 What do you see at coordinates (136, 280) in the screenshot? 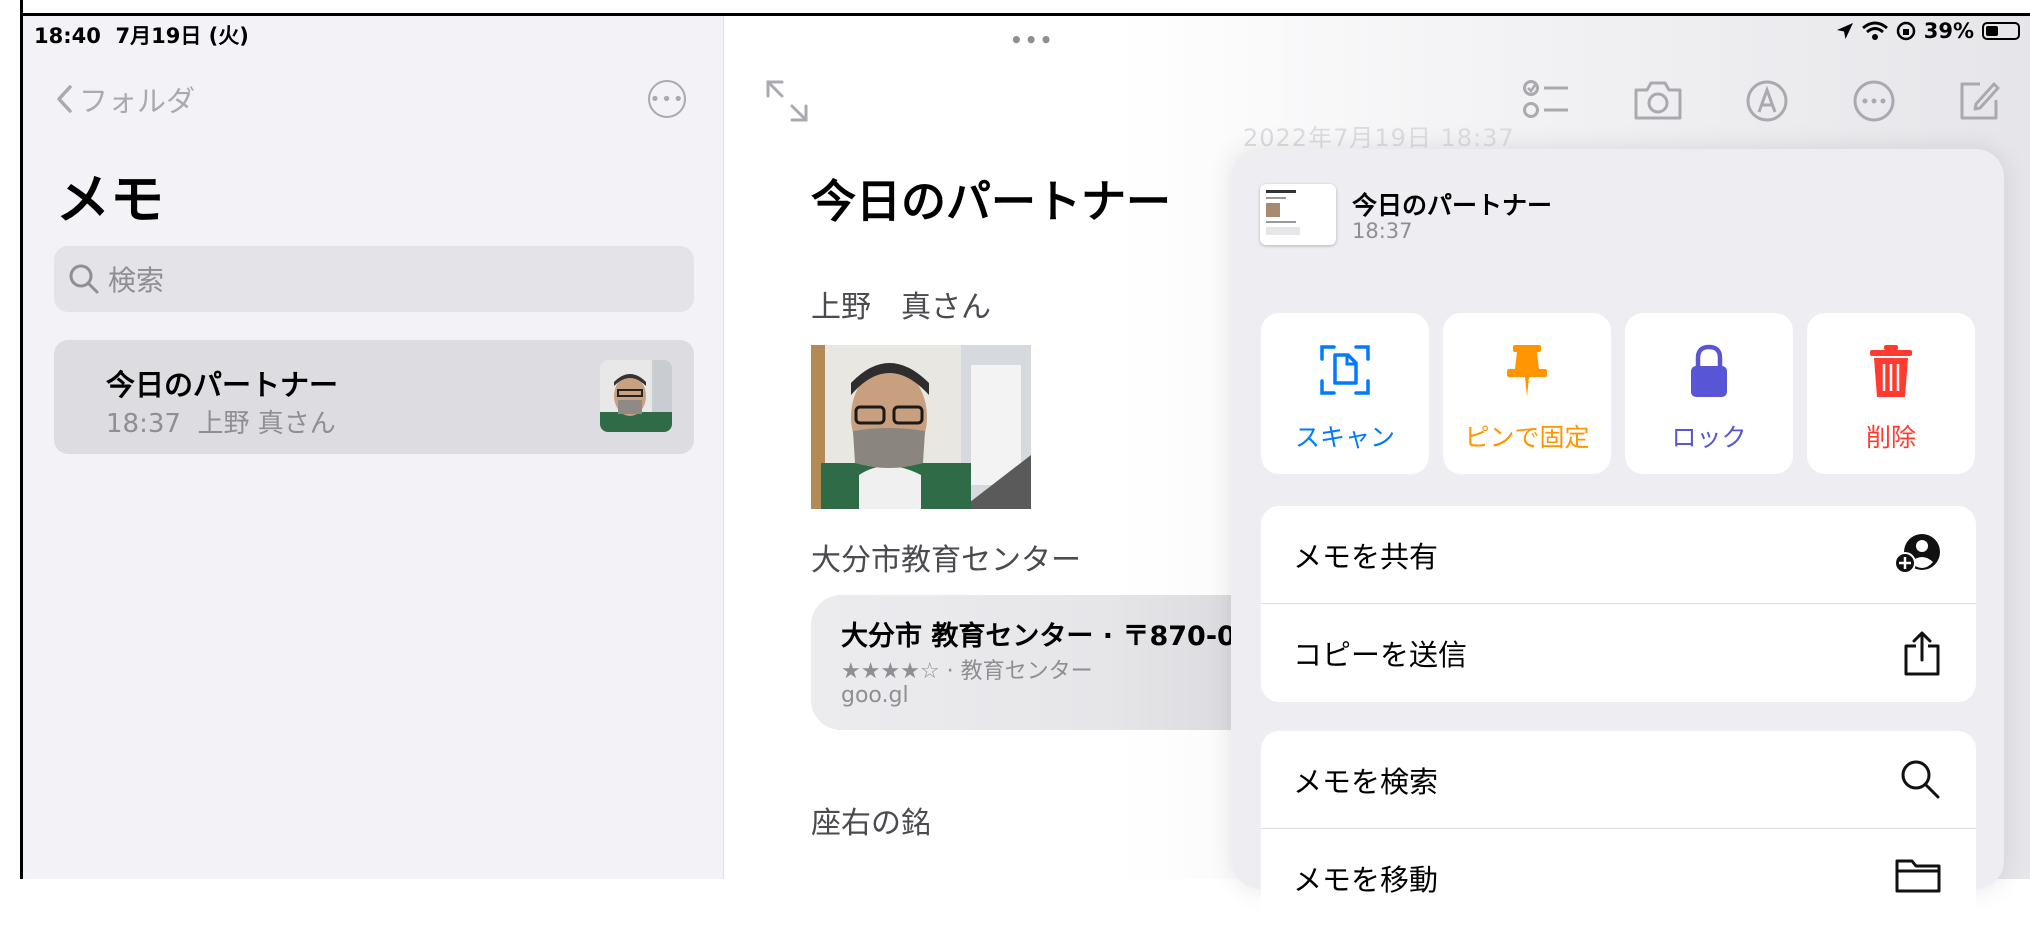
I see `search-placeholder: 検索` at bounding box center [136, 280].